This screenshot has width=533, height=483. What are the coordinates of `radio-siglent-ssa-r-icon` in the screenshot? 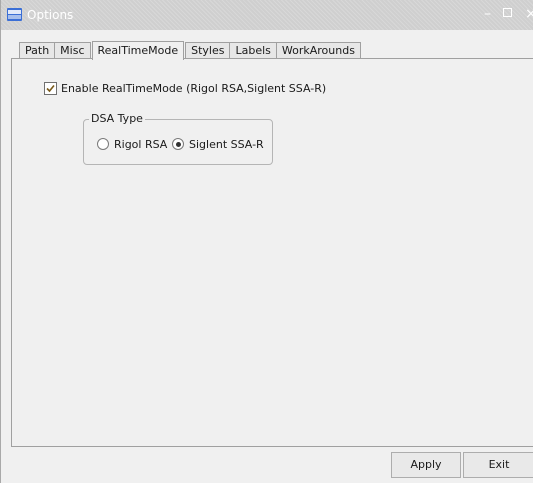 It's located at (178, 144).